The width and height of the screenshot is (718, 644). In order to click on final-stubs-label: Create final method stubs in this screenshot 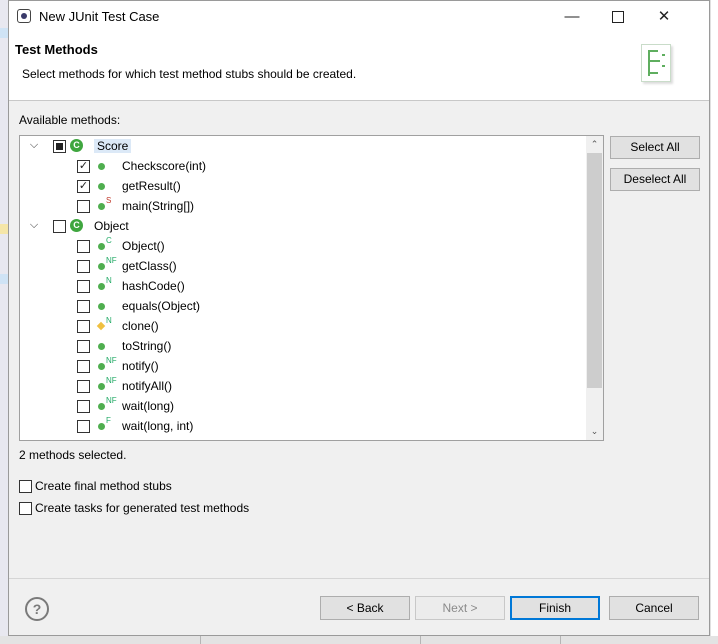, I will do `click(103, 486)`.